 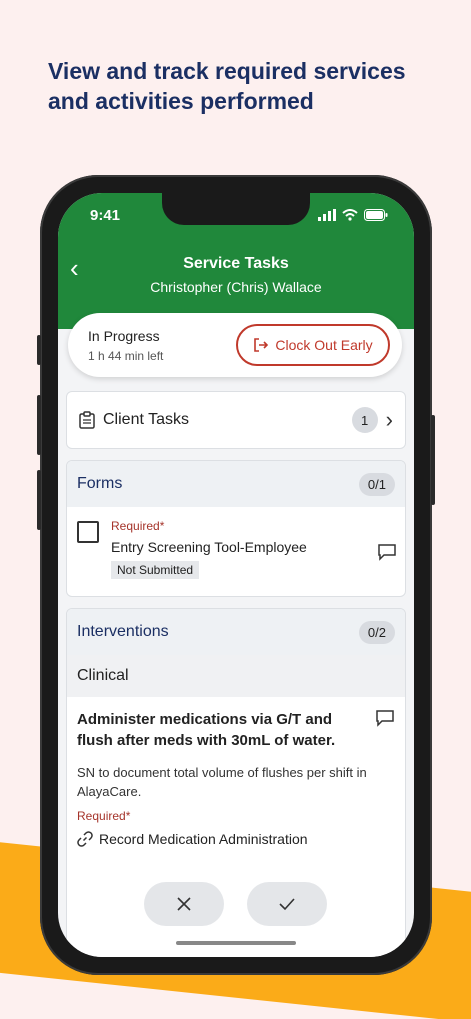 What do you see at coordinates (146, 419) in the screenshot?
I see `client-tasks-label: Client Tasks` at bounding box center [146, 419].